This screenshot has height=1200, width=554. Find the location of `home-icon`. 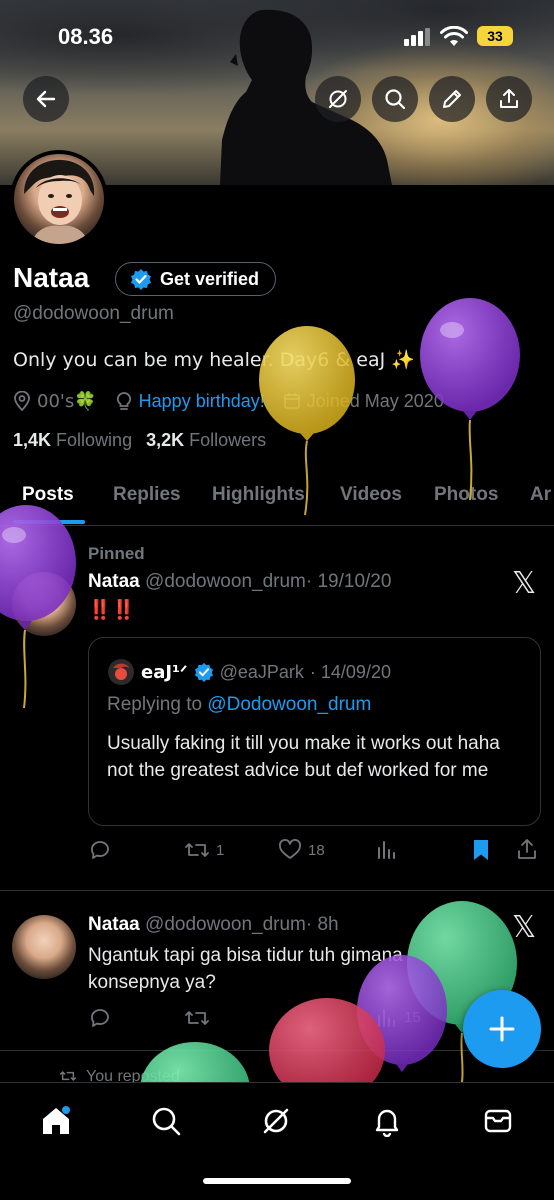

home-icon is located at coordinates (56, 1120).